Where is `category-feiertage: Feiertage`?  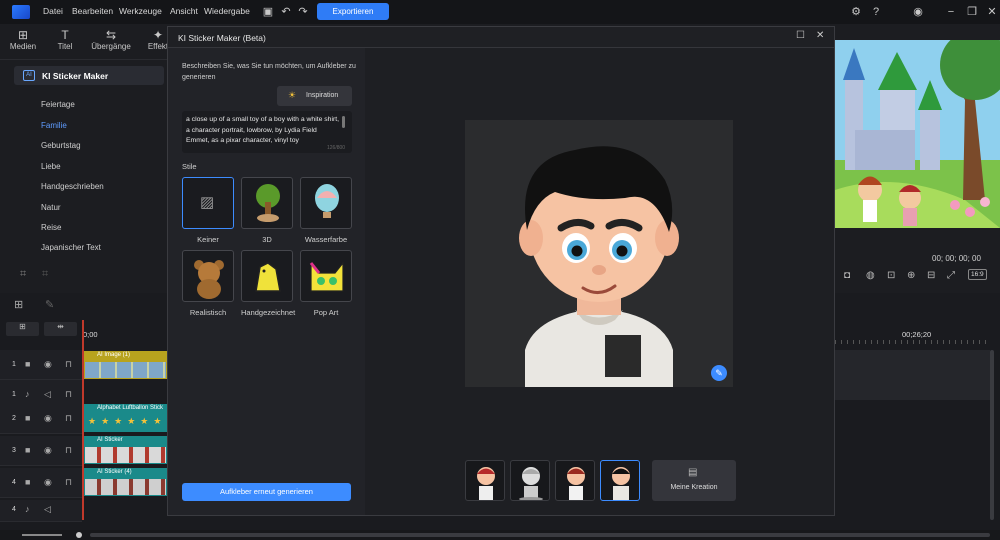 category-feiertage: Feiertage is located at coordinates (58, 104).